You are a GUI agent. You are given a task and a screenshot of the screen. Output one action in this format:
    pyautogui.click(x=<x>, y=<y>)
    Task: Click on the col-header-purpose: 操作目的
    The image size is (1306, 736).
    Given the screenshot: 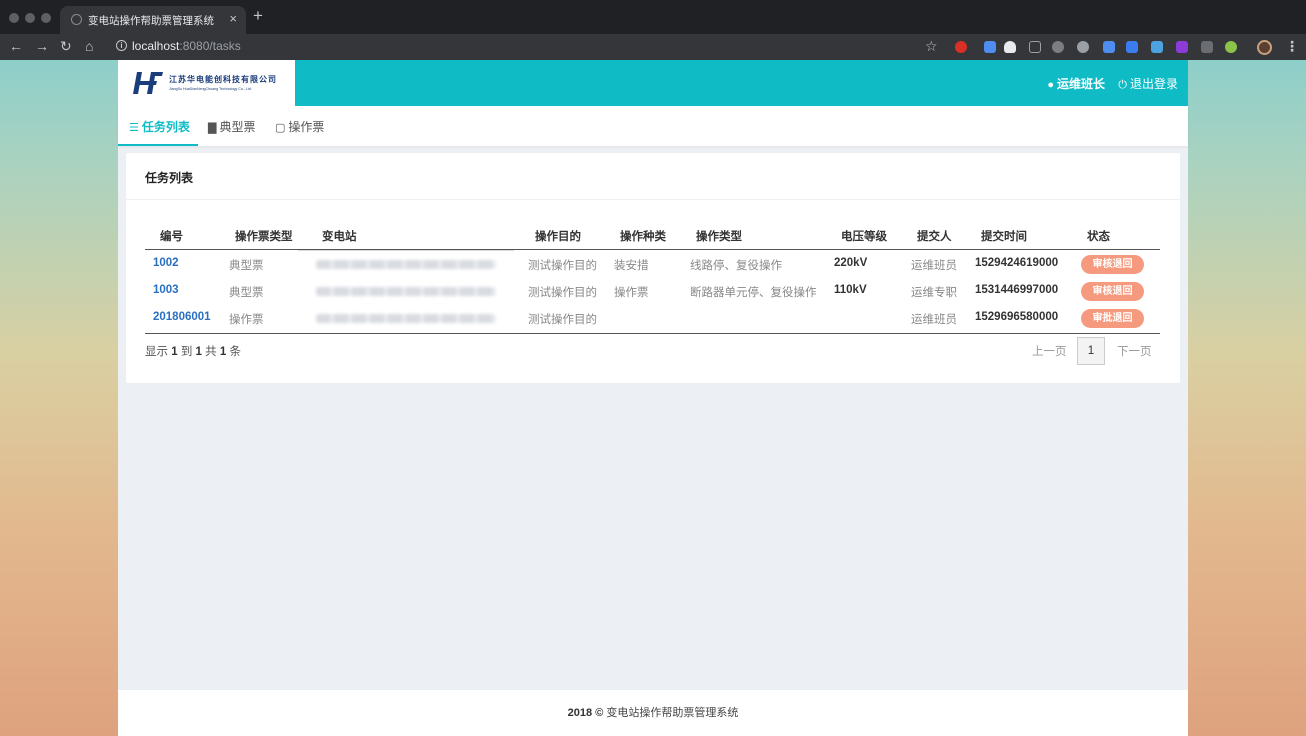 What is the action you would take?
    pyautogui.click(x=558, y=236)
    